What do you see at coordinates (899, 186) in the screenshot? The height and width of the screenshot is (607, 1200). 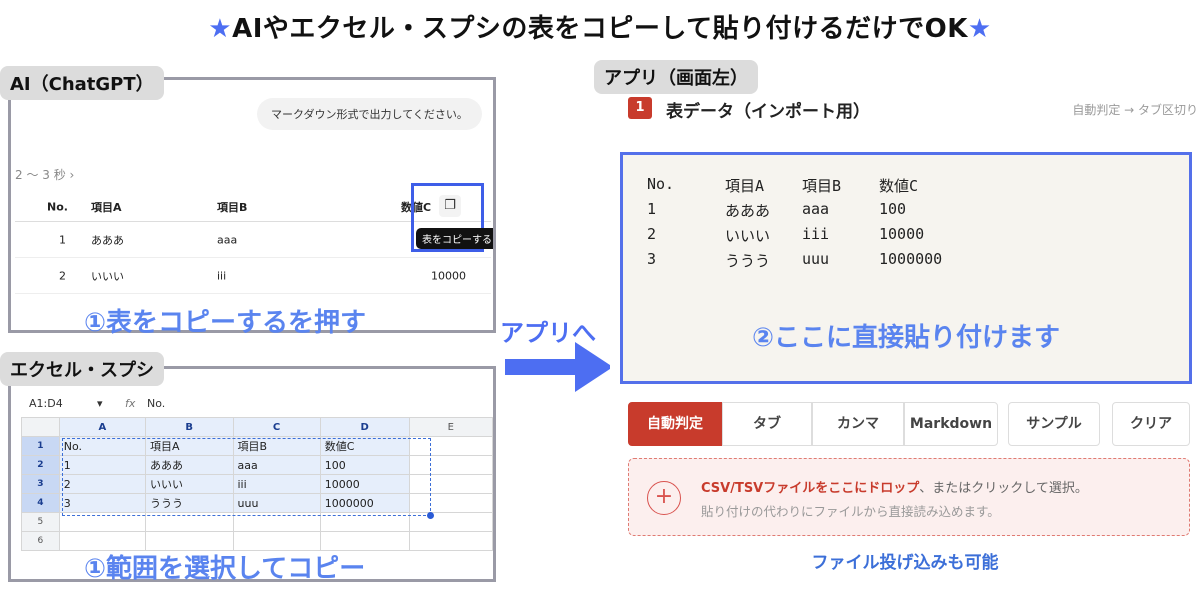 I see `textarea-cell: 数値C` at bounding box center [899, 186].